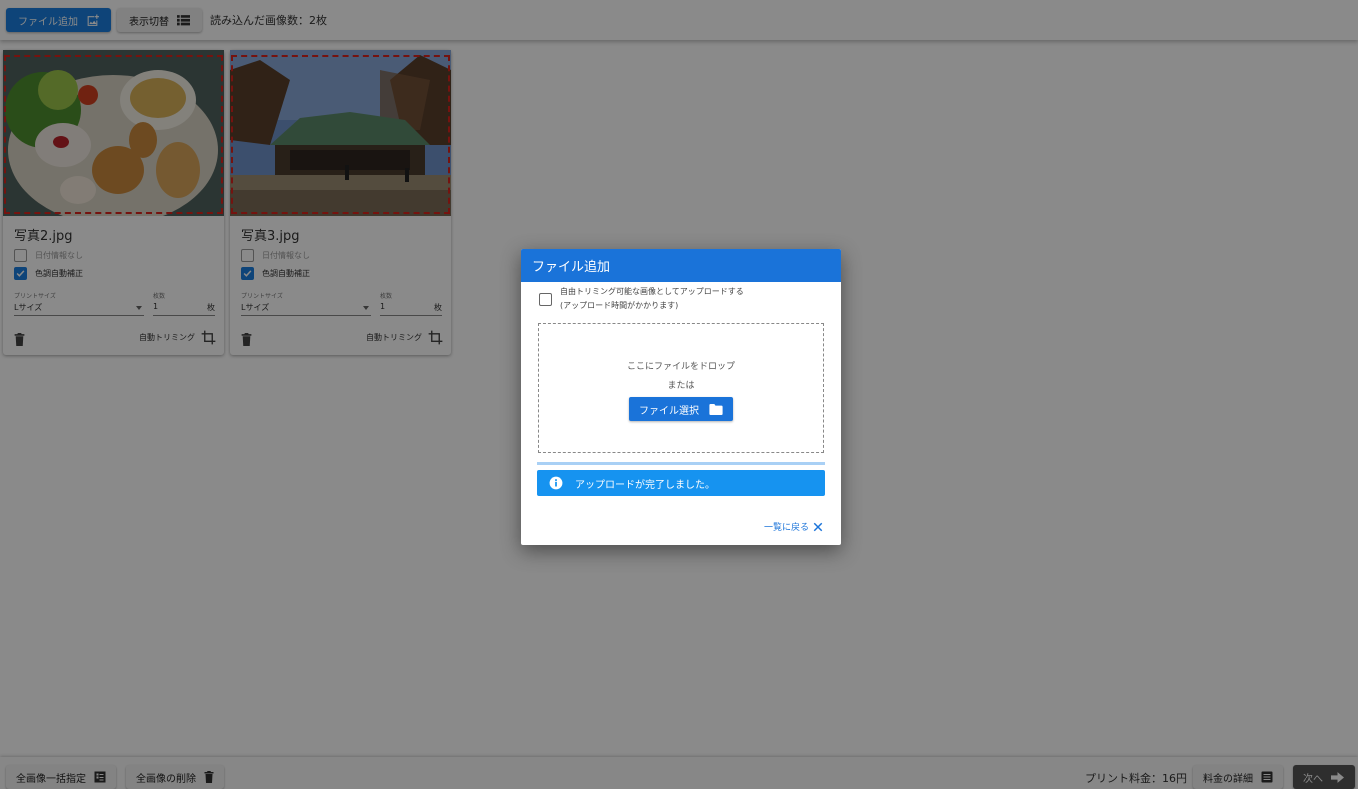  I want to click on select-file-button: ファイル選択, so click(681, 409).